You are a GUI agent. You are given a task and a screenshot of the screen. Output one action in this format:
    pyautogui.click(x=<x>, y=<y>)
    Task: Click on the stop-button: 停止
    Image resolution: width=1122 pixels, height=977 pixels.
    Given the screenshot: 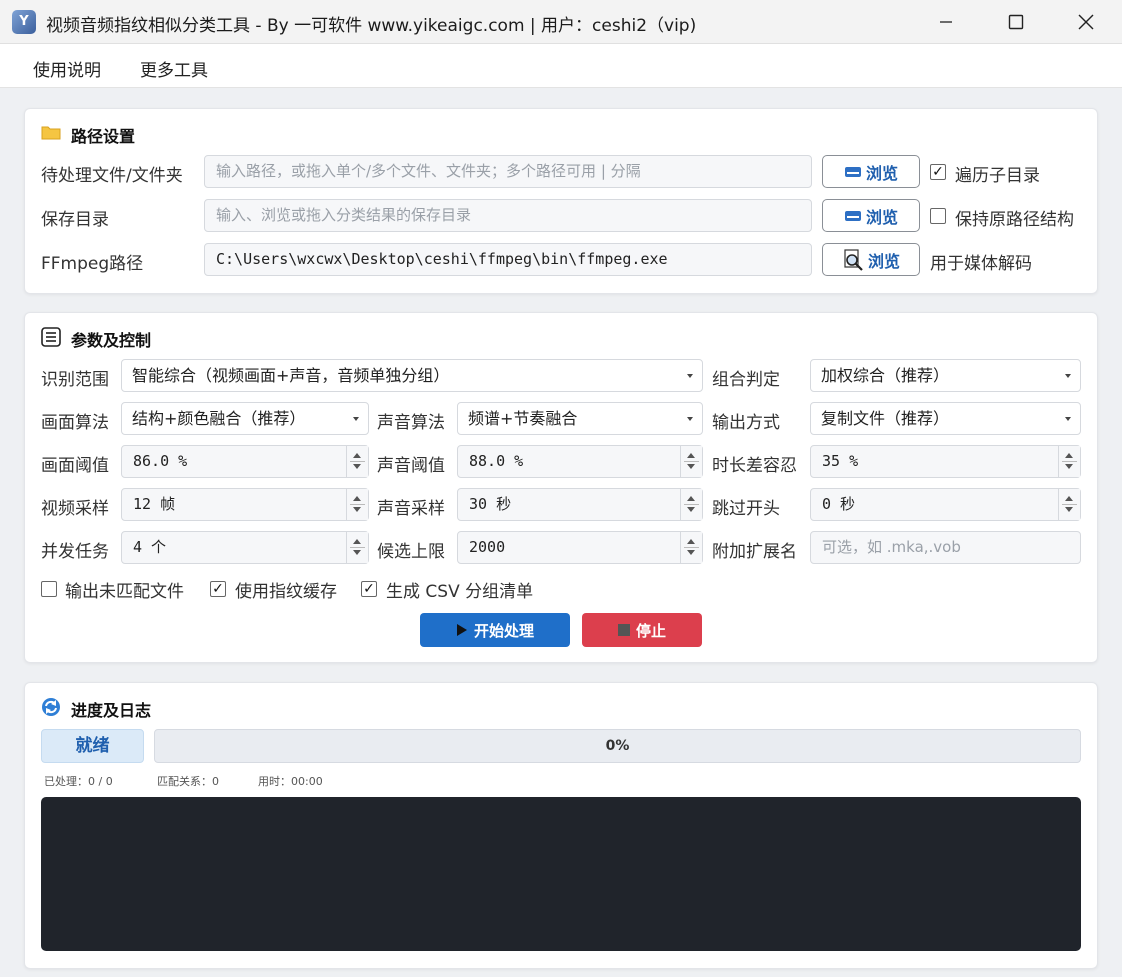 What is the action you would take?
    pyautogui.click(x=642, y=630)
    